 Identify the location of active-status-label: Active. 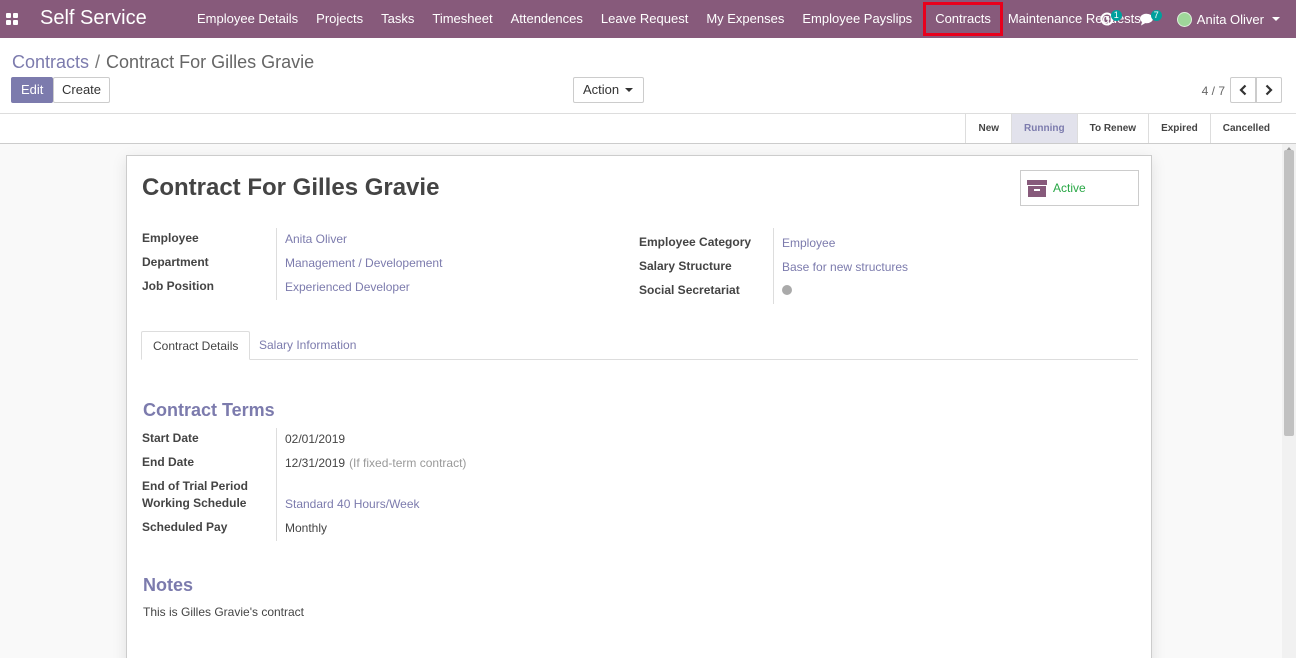
(1069, 188).